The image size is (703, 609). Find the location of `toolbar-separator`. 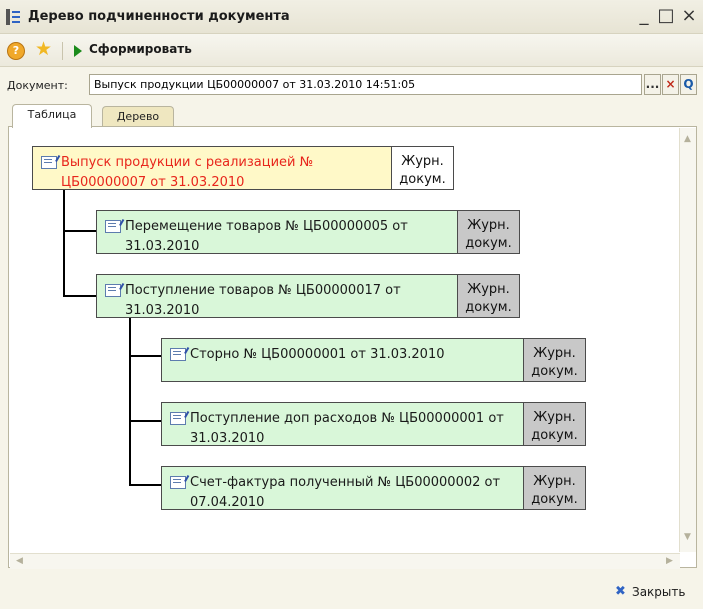

toolbar-separator is located at coordinates (62, 51).